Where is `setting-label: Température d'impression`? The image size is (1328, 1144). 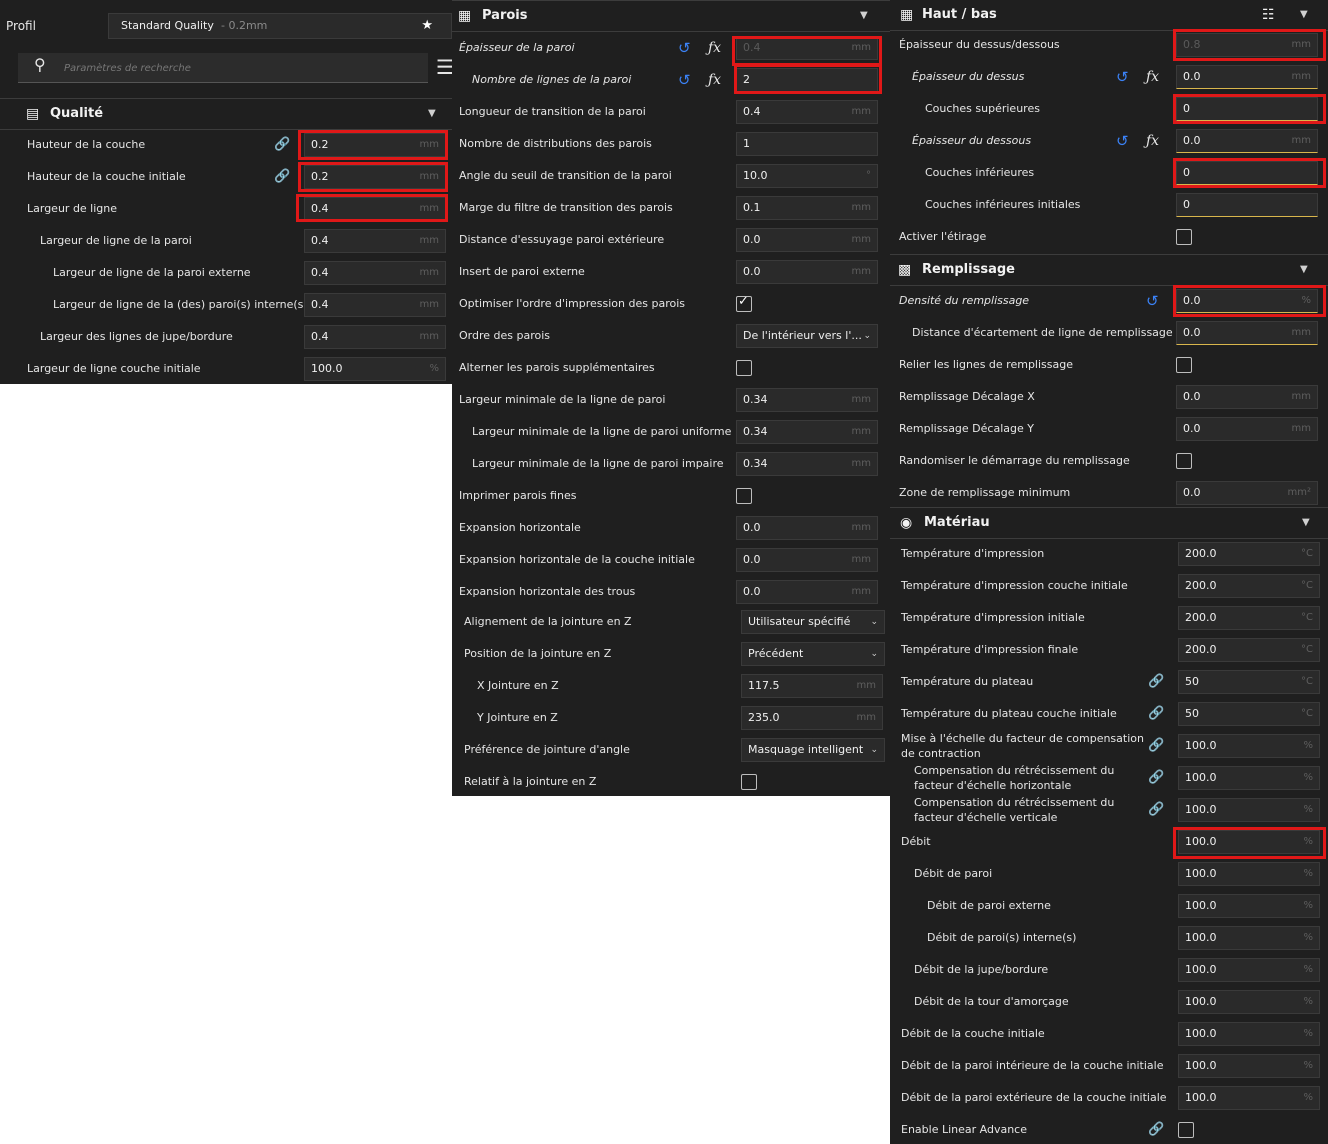 setting-label: Température d'impression is located at coordinates (973, 553).